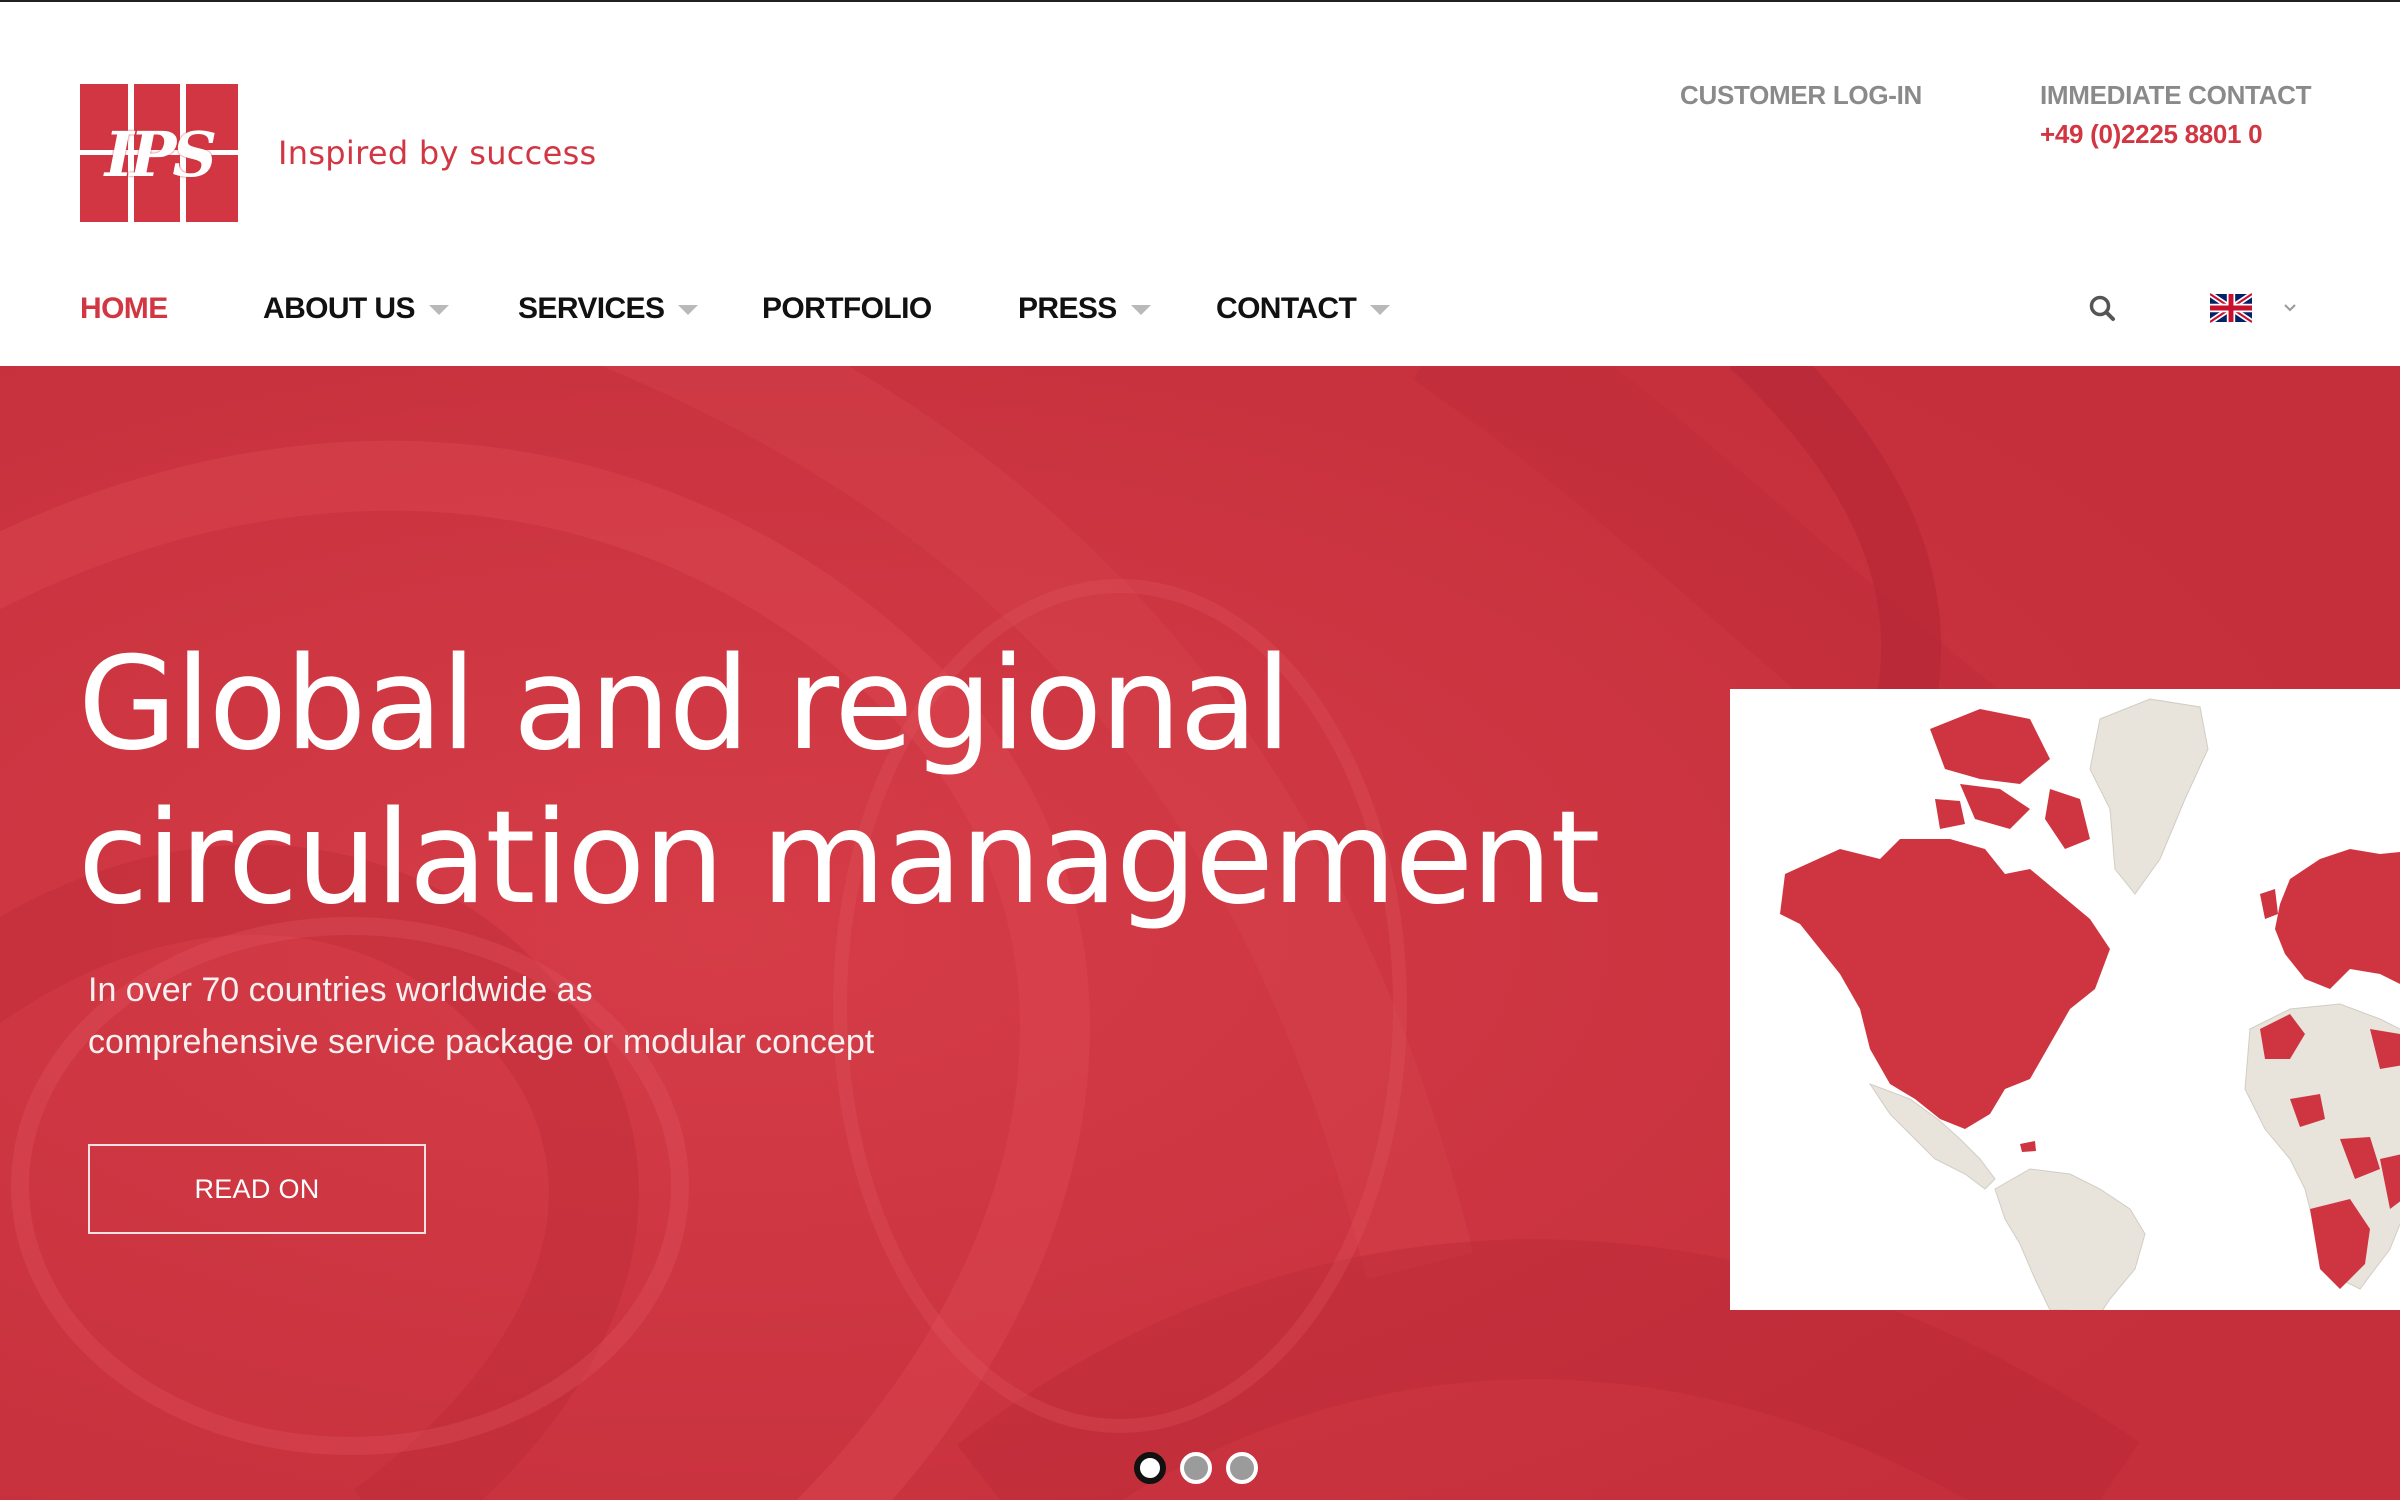  I want to click on nav-item-press: PRESS, so click(1084, 309).